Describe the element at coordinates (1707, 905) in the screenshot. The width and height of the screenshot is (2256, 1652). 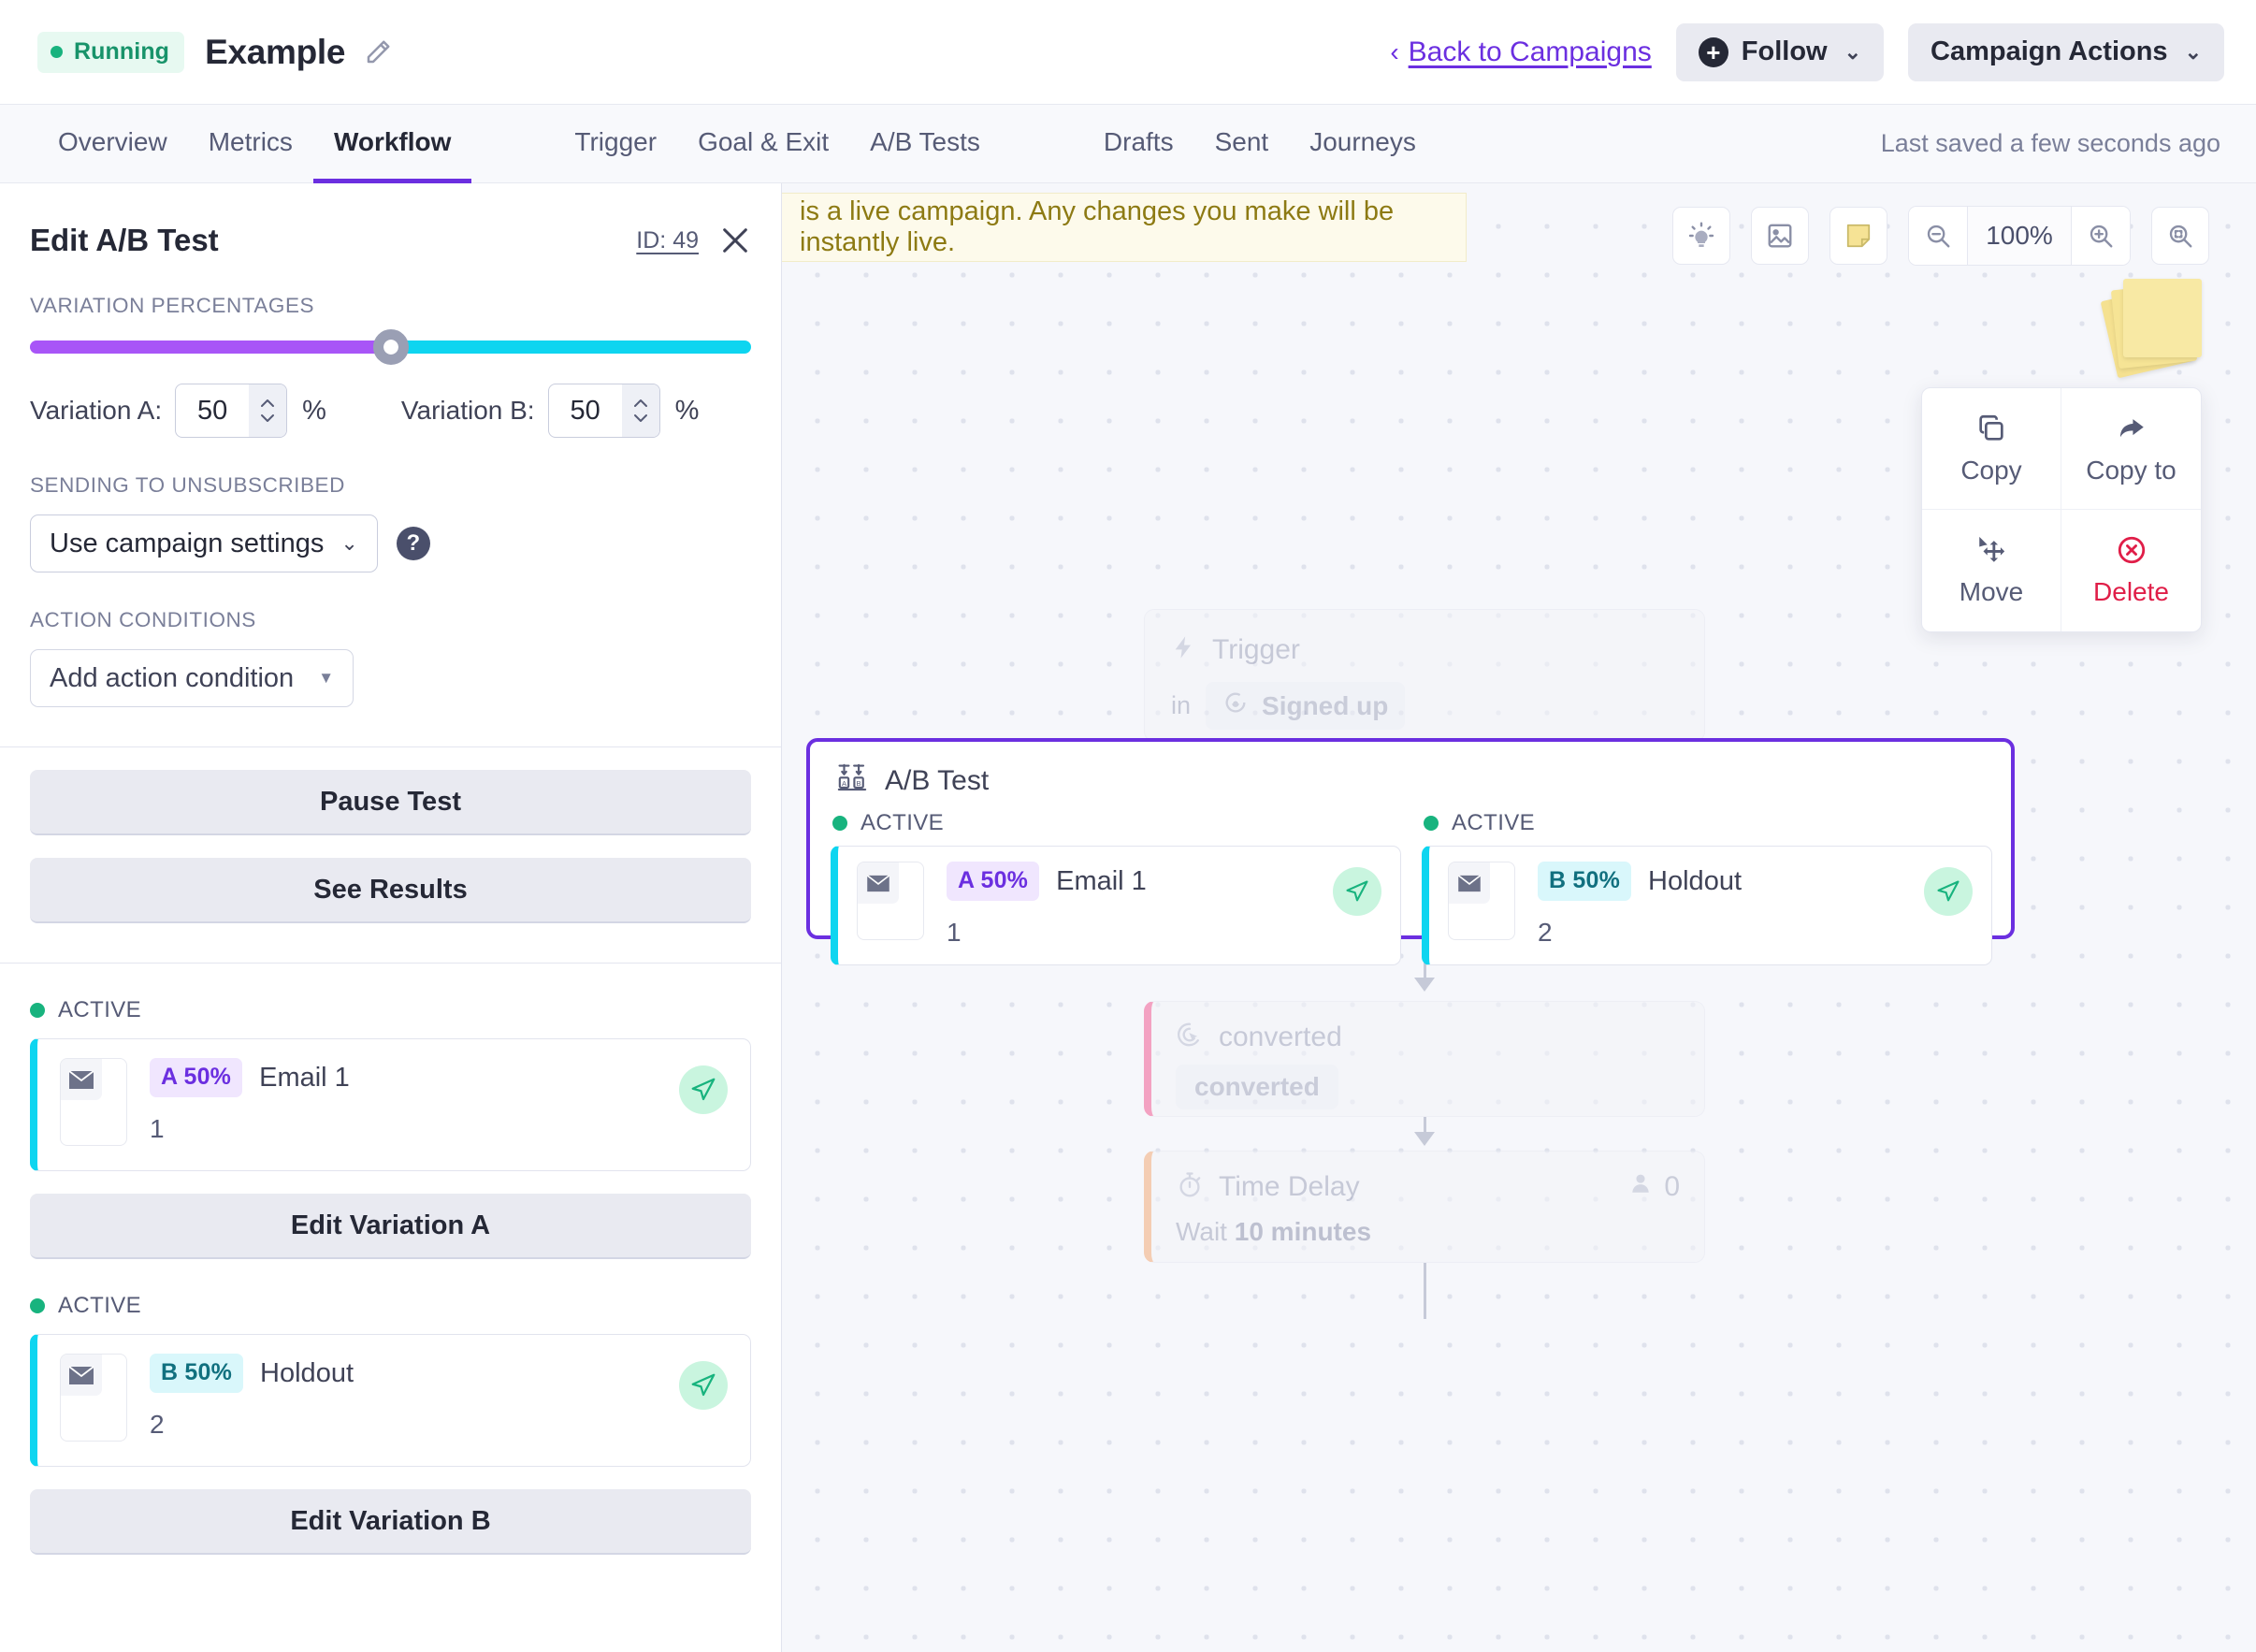
I see `ab-variation-b-card: B 50% Holdout 2` at that location.